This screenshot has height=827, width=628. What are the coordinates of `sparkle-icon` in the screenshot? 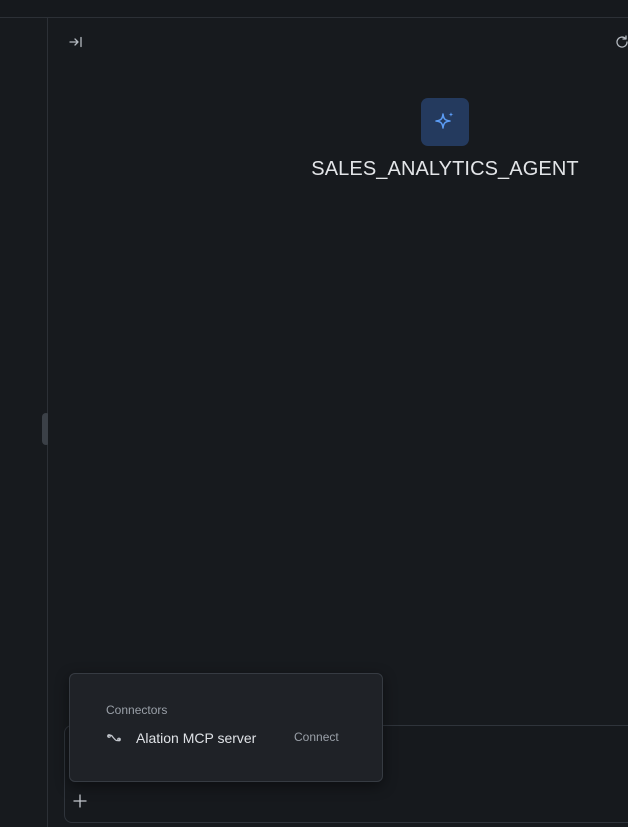 It's located at (444, 120).